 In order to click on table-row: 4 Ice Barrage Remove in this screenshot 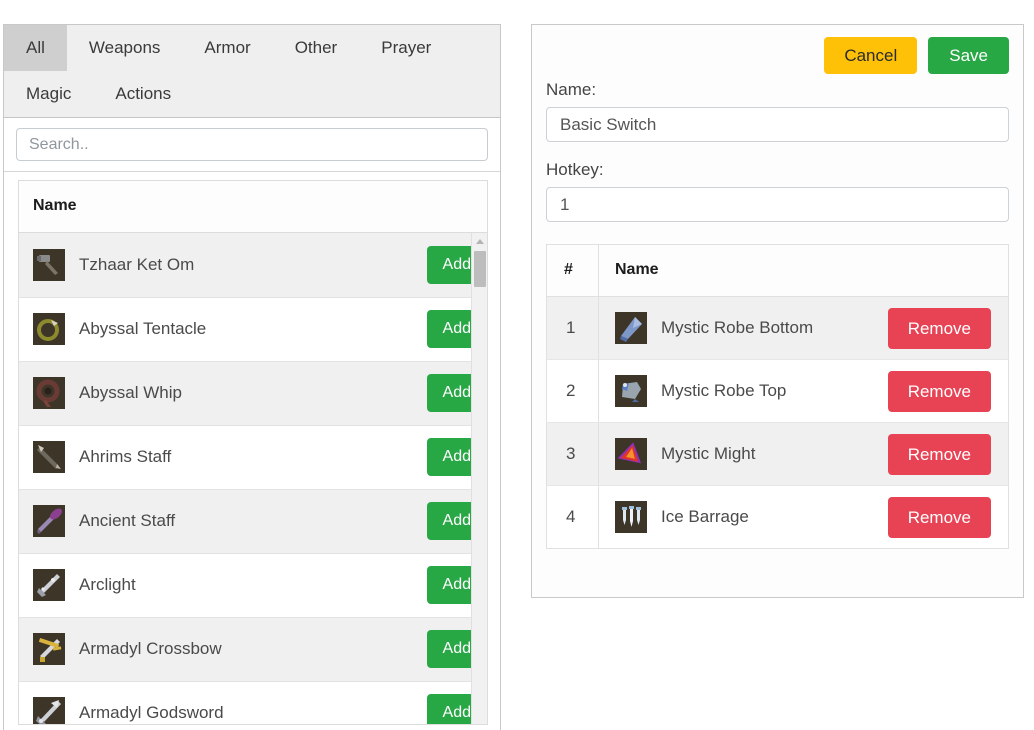, I will do `click(777, 517)`.